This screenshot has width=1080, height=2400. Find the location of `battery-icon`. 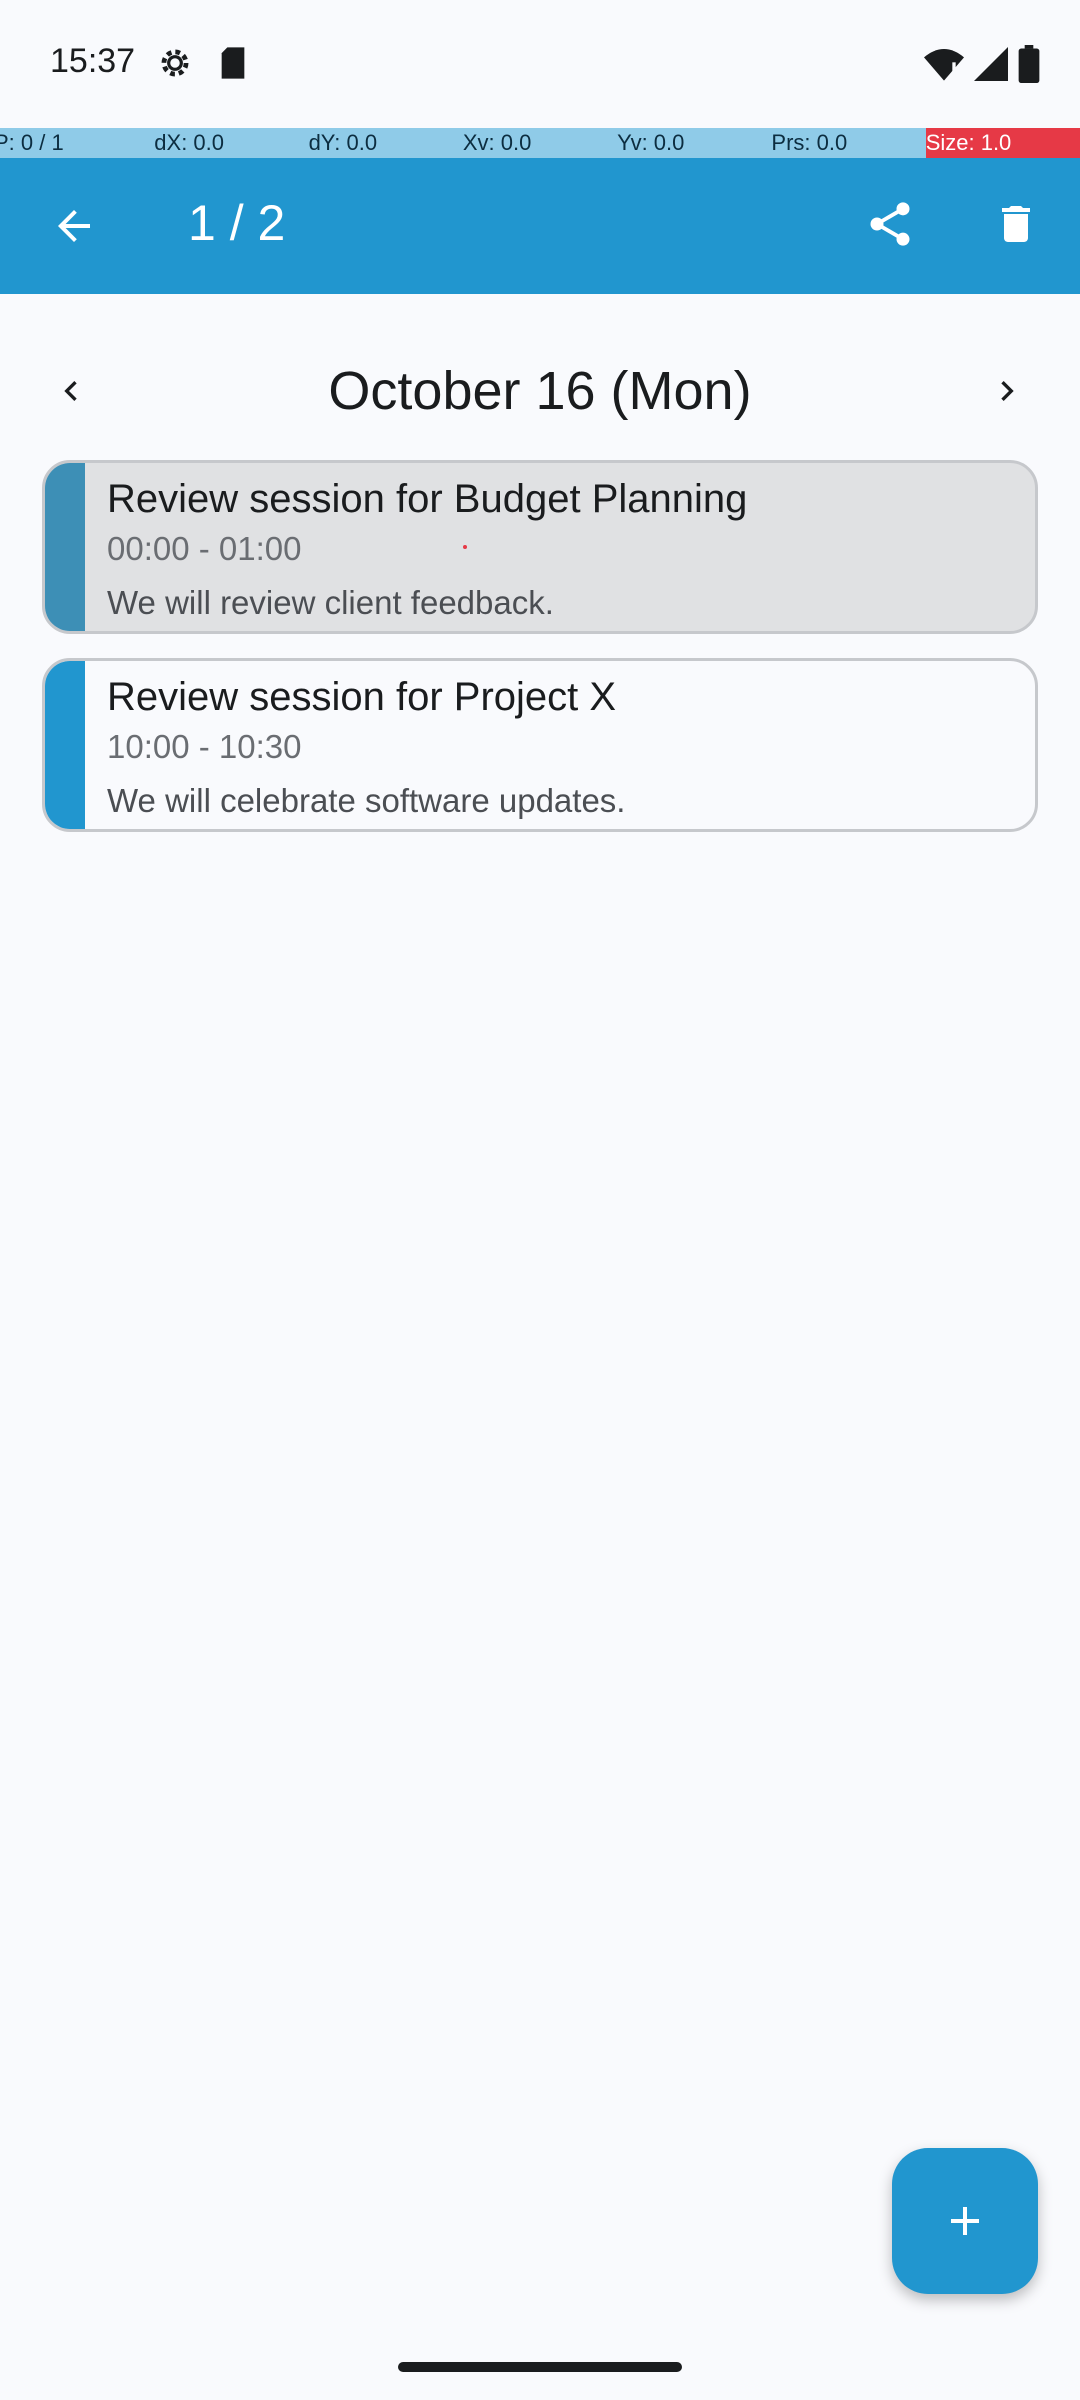

battery-icon is located at coordinates (1029, 64).